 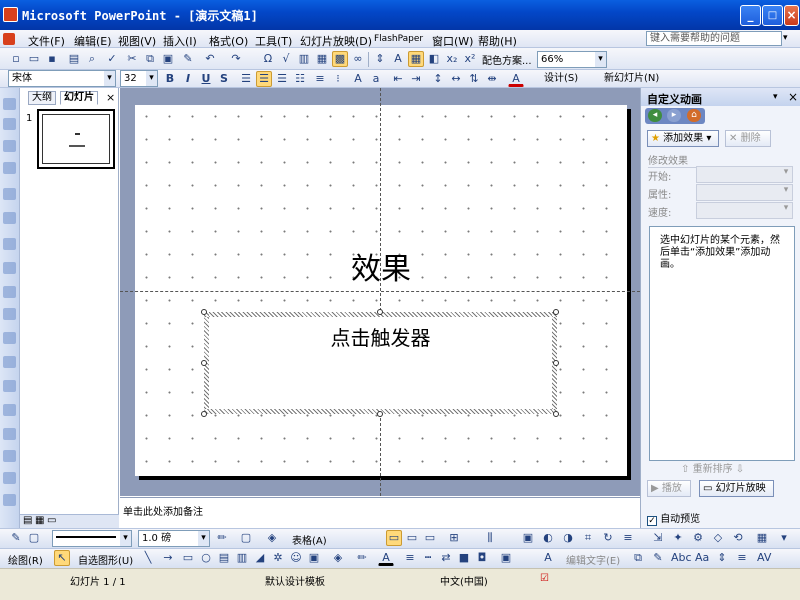 What do you see at coordinates (412, 538) in the screenshot?
I see `align-middle-icon: ▭` at bounding box center [412, 538].